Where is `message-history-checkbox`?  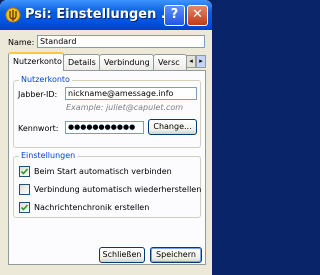
message-history-checkbox is located at coordinates (24, 207).